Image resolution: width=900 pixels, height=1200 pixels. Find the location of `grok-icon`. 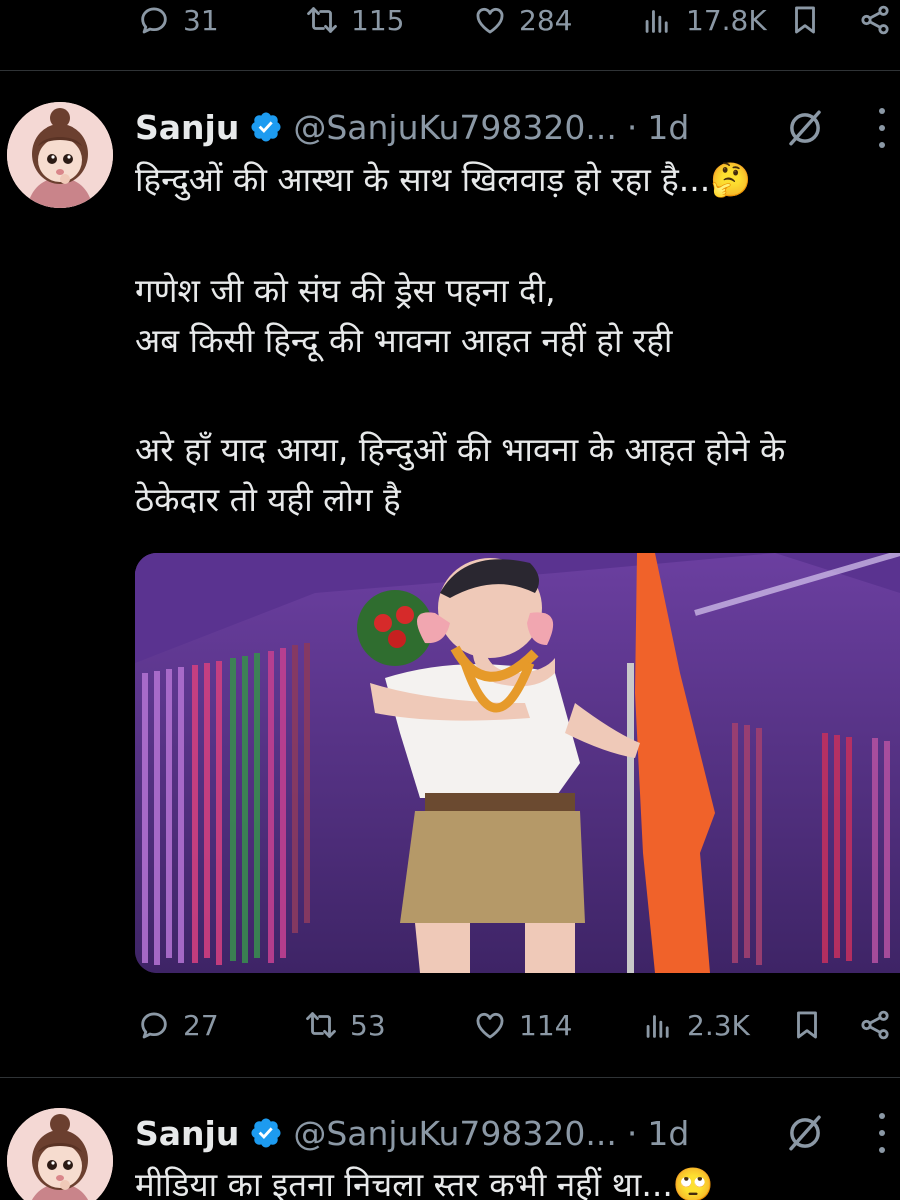

grok-icon is located at coordinates (805, 1133).